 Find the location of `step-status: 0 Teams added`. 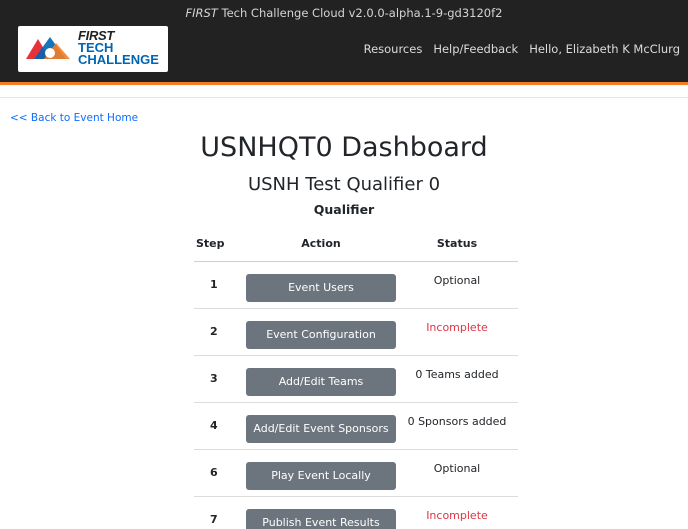

step-status: 0 Teams added is located at coordinates (457, 379).